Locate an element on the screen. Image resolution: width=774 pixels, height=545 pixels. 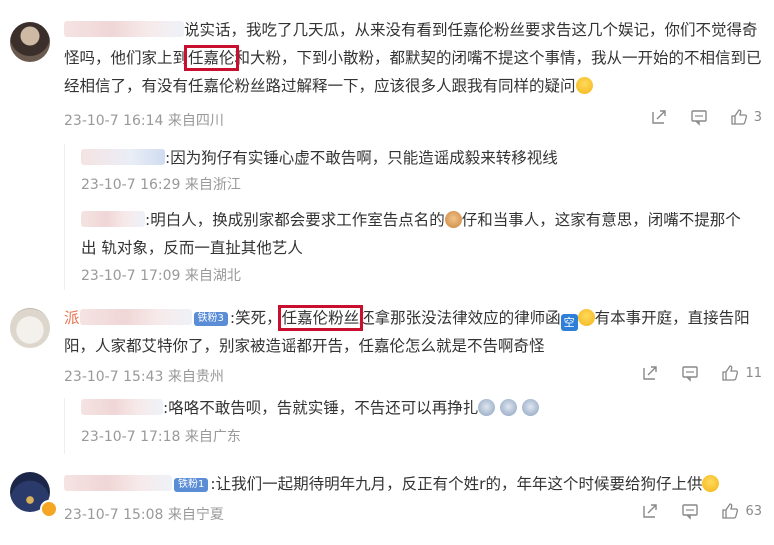
like-count: 11 is located at coordinates (753, 373).